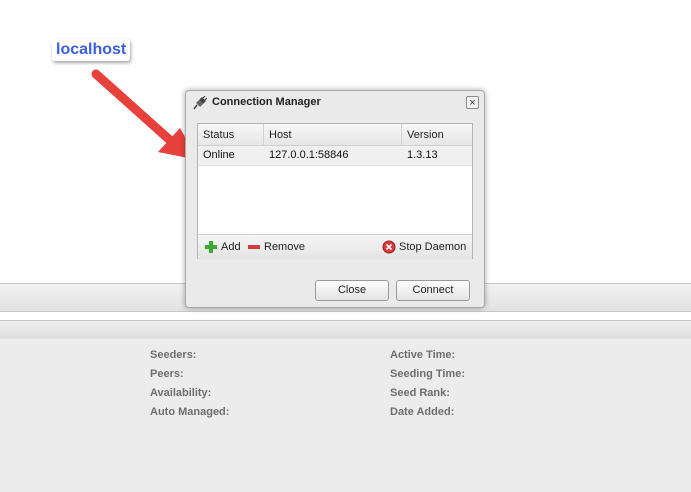  Describe the element at coordinates (437, 135) in the screenshot. I see `column-version: Version` at that location.